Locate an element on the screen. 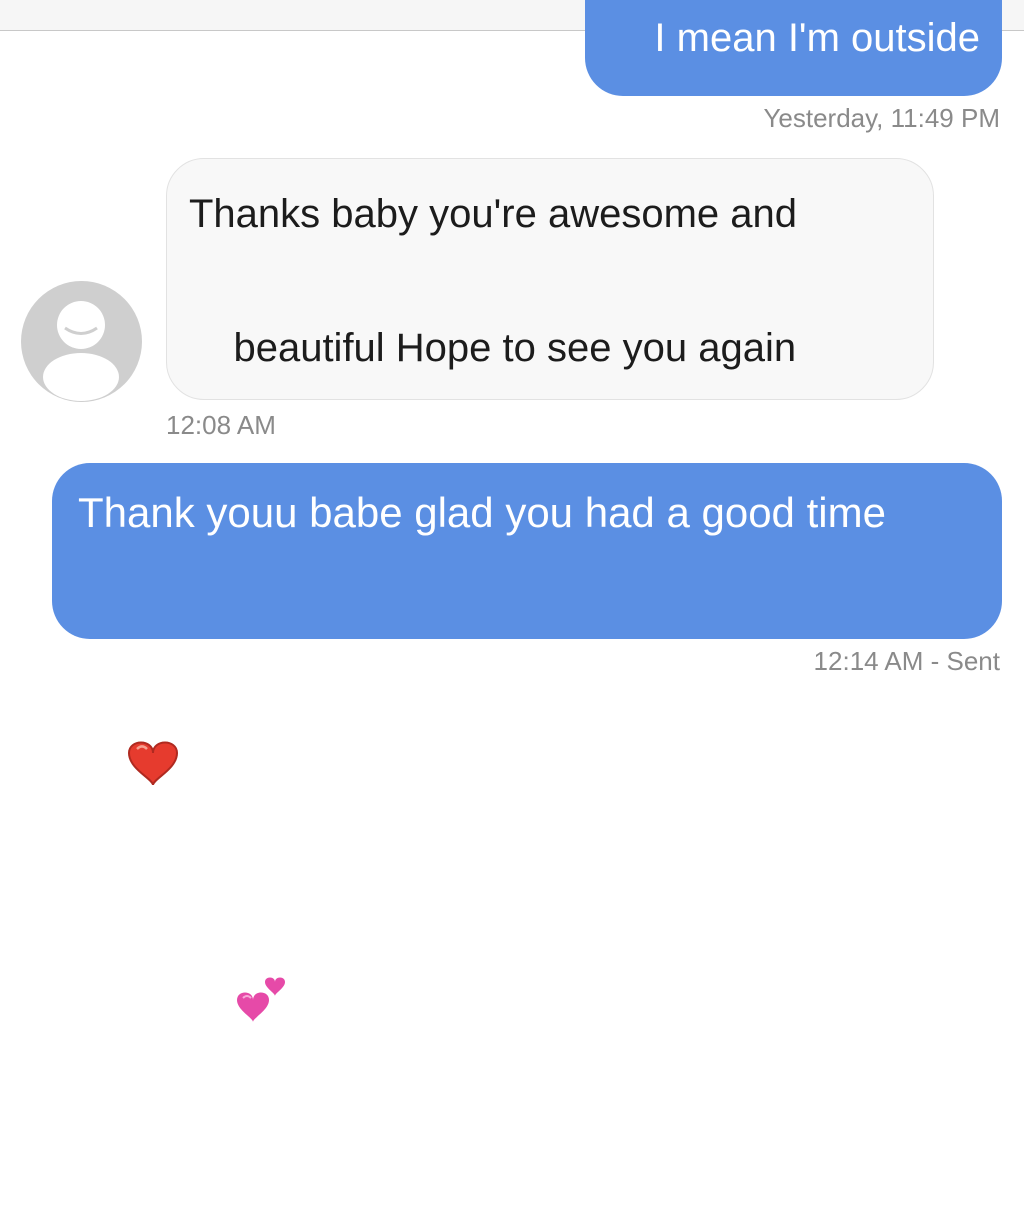 The image size is (1024, 1227). message-timestamp: 12:08 AM is located at coordinates (221, 425).